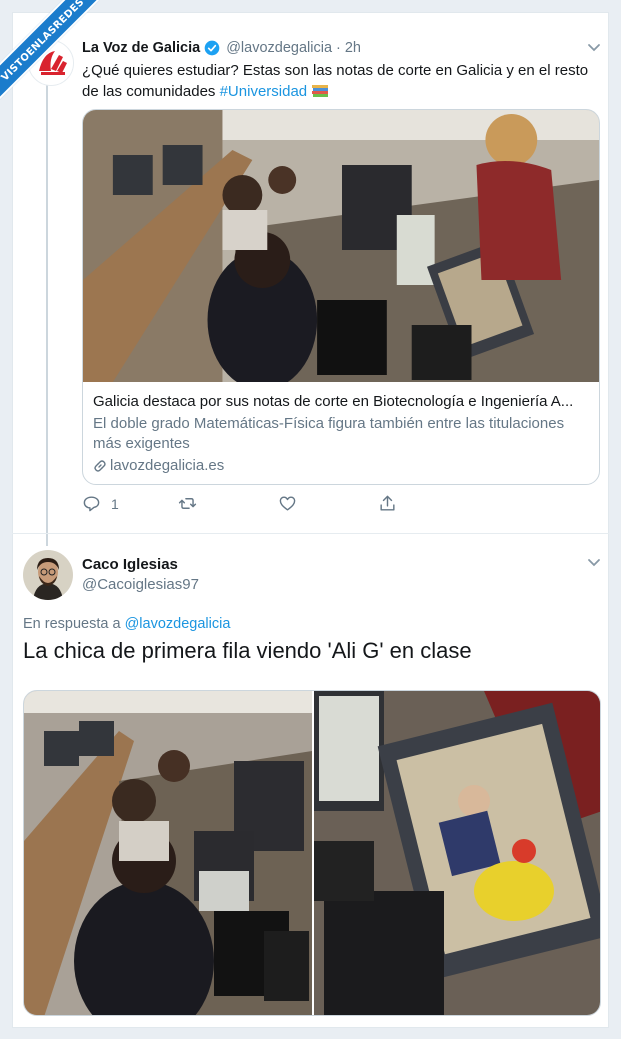 This screenshot has height=1039, width=621. Describe the element at coordinates (264, 91) in the screenshot. I see `hashtag-link: #Universidad` at that location.